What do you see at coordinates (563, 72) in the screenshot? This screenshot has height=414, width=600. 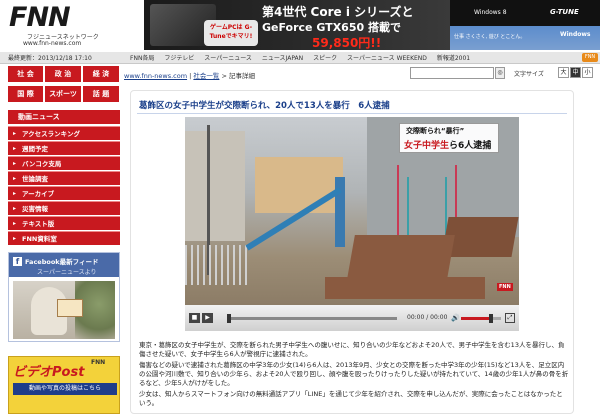 I see `font-size-large-button: 大` at bounding box center [563, 72].